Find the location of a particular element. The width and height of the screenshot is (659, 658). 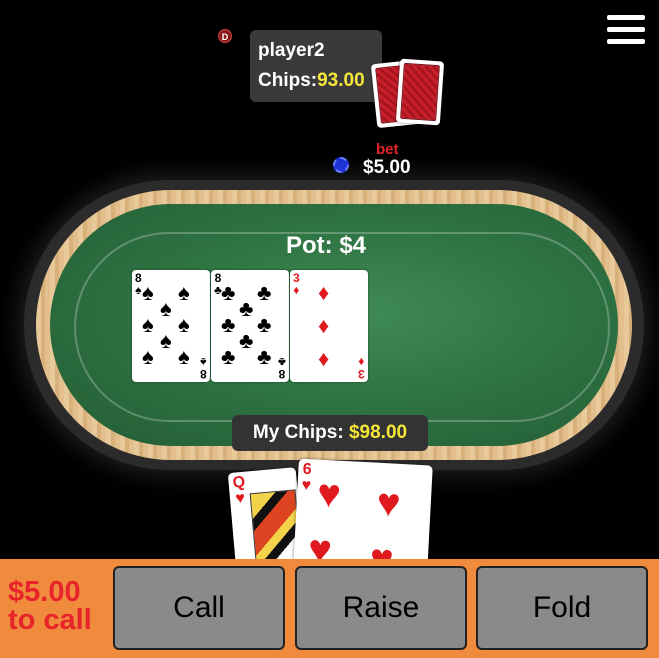

pot-label: Pot: $4 is located at coordinates (326, 245).